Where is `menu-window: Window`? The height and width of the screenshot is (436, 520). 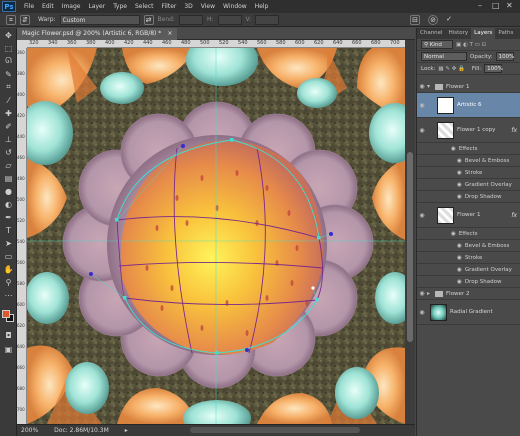 menu-window: Window is located at coordinates (235, 6).